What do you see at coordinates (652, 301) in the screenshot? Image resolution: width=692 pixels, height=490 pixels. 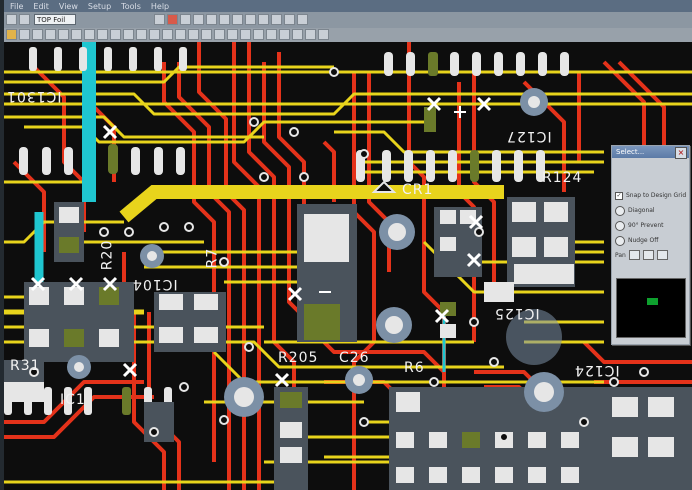 I see `viewport-indicator` at bounding box center [652, 301].